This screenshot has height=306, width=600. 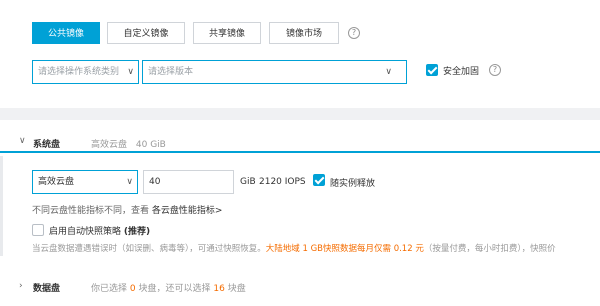 What do you see at coordinates (1, 206) in the screenshot?
I see `section-divider` at bounding box center [1, 206].